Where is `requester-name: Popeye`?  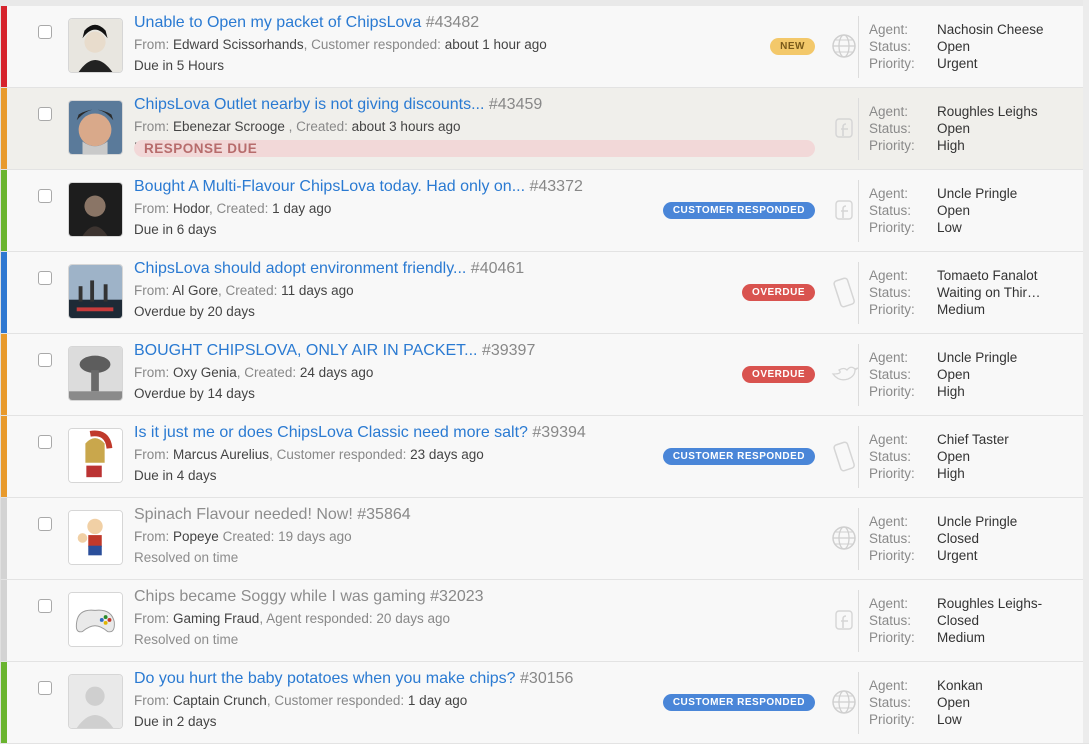
requester-name: Popeye is located at coordinates (196, 536).